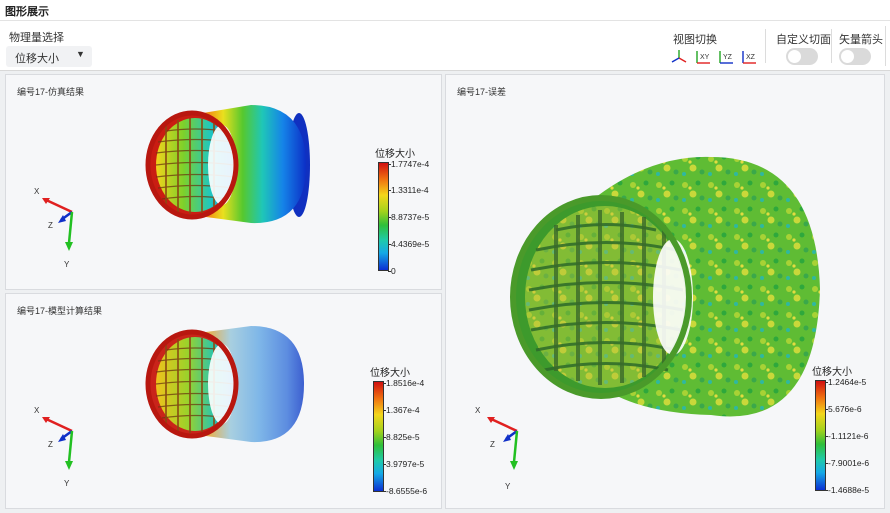 Image resolution: width=890 pixels, height=513 pixels. What do you see at coordinates (37, 59) in the screenshot?
I see `physical-quantity-value: 位移大小` at bounding box center [37, 59].